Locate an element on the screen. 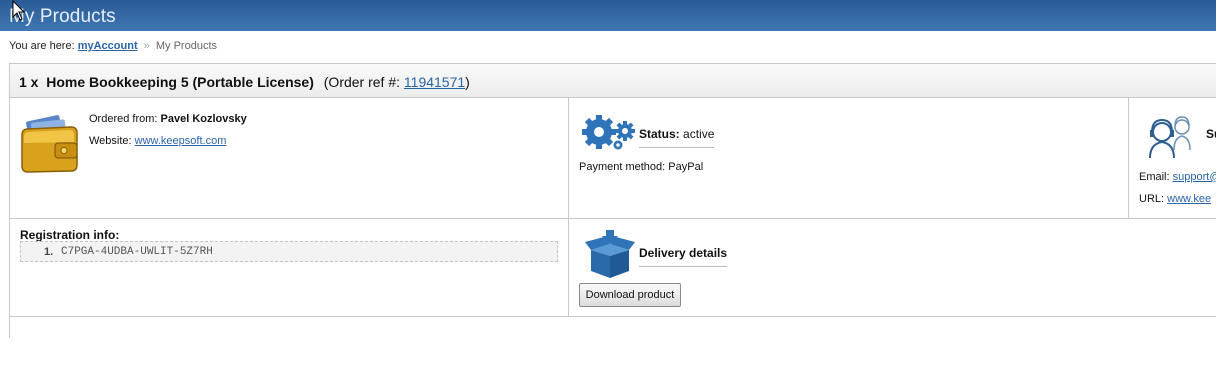  registration-key-box: 1. C7PGA-4UDBA-UWLIT-5Z7RH is located at coordinates (289, 251).